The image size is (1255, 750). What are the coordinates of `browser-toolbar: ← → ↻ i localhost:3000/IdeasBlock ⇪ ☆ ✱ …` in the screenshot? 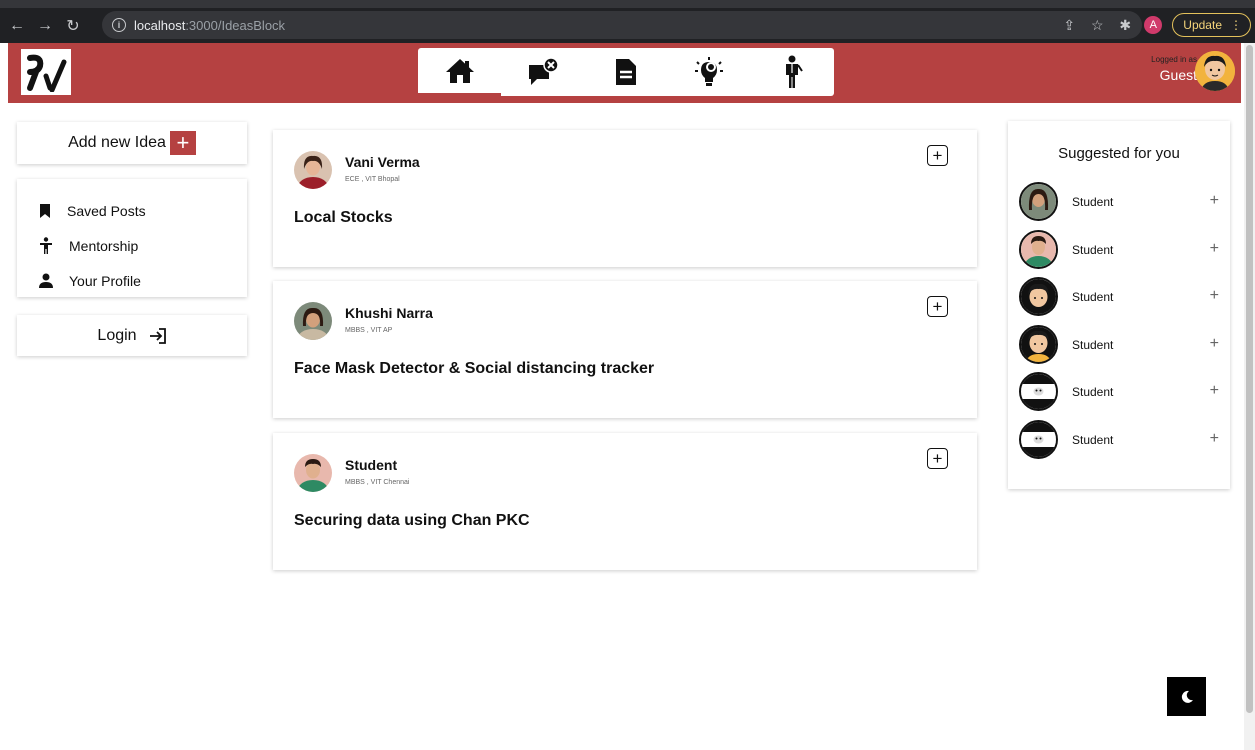 It's located at (627, 25).